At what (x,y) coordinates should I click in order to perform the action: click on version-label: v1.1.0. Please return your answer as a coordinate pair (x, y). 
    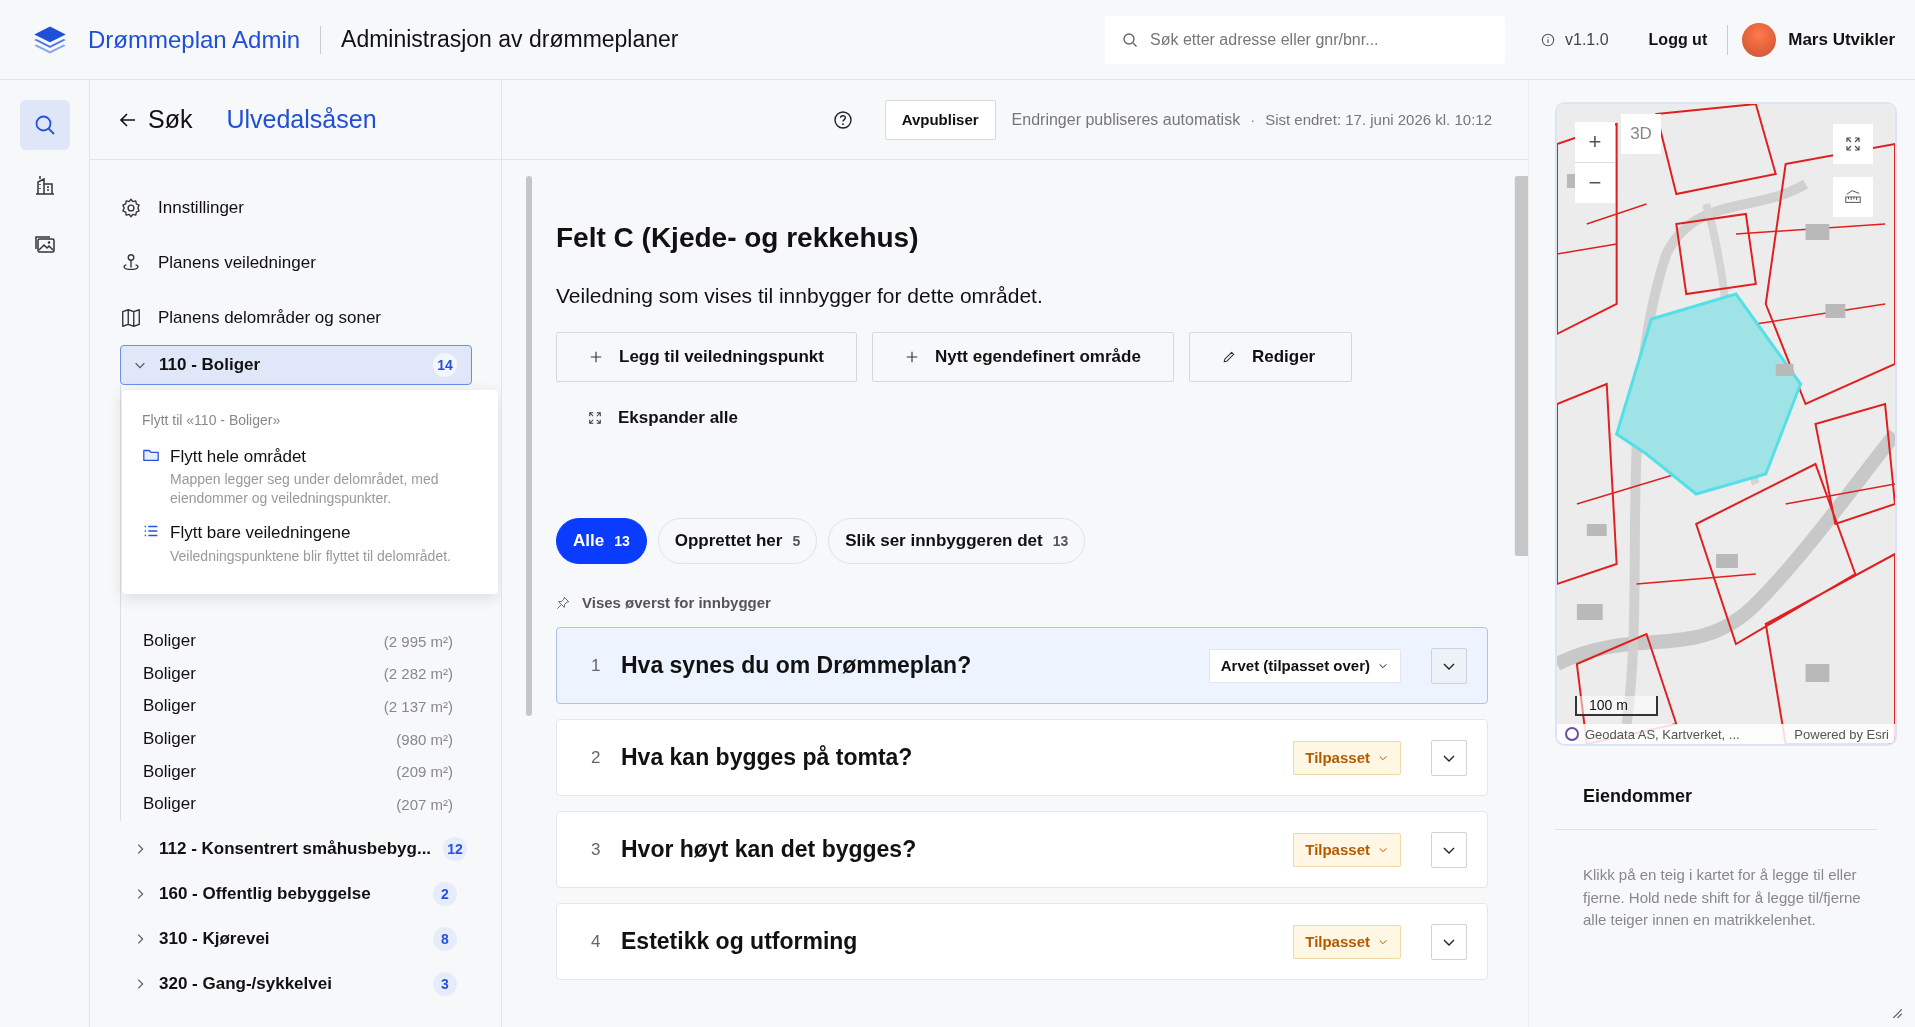
    Looking at the image, I should click on (1587, 39).